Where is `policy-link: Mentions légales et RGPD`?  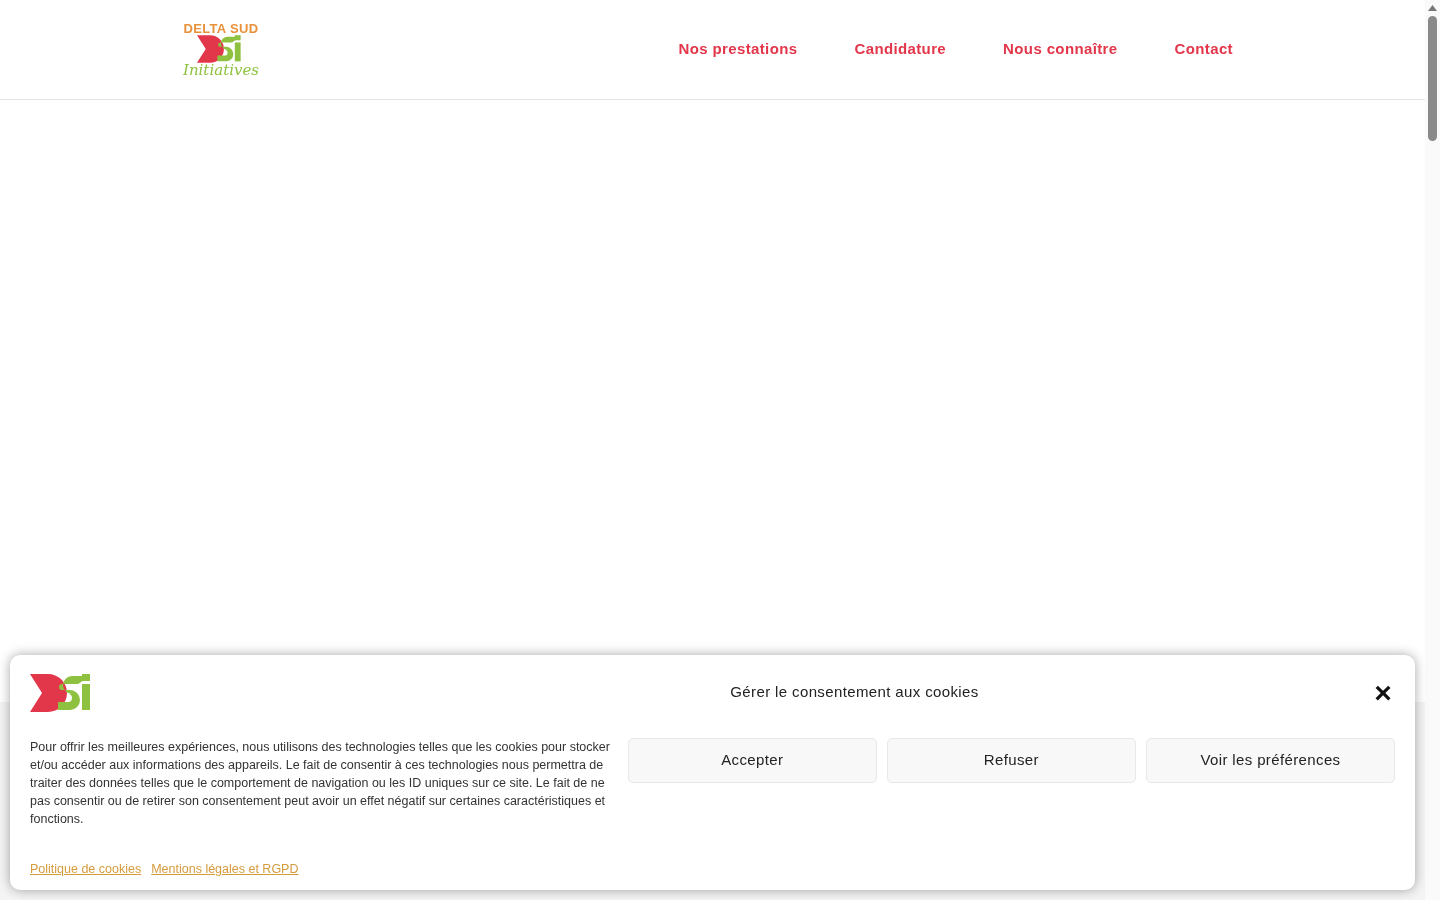 policy-link: Mentions légales et RGPD is located at coordinates (225, 869).